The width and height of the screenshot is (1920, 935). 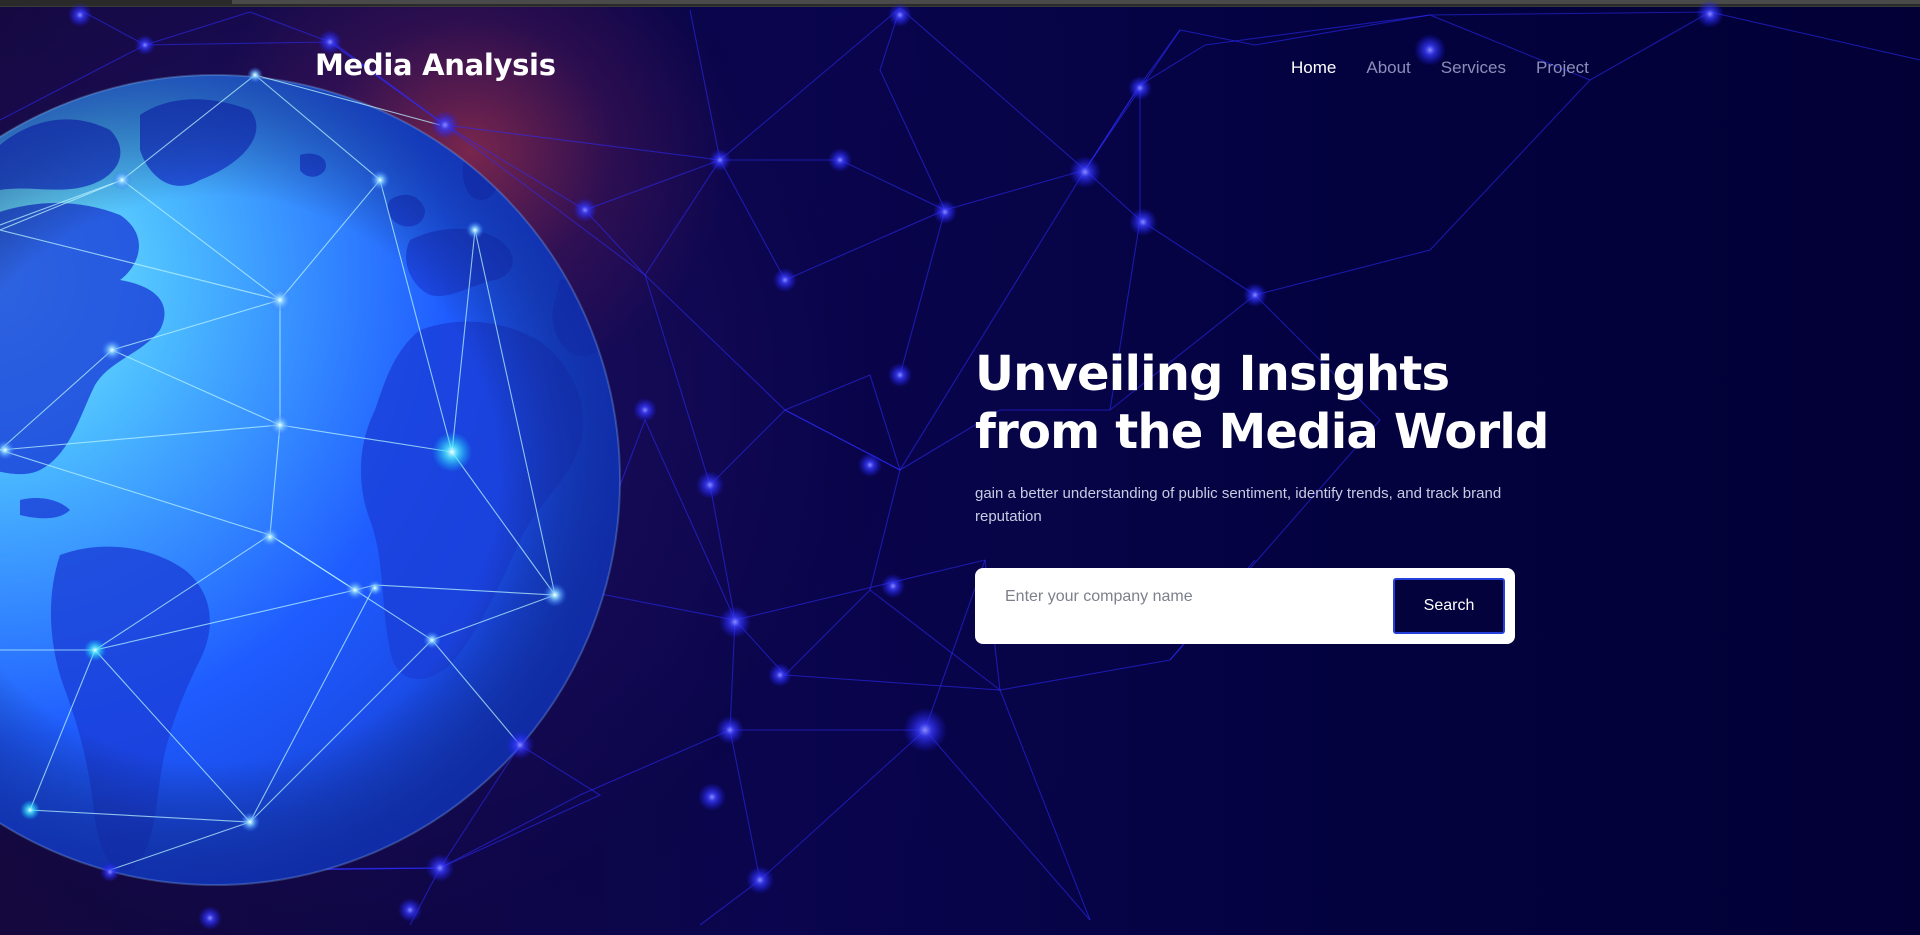 I want to click on nav-link-services: Services, so click(x=1473, y=68).